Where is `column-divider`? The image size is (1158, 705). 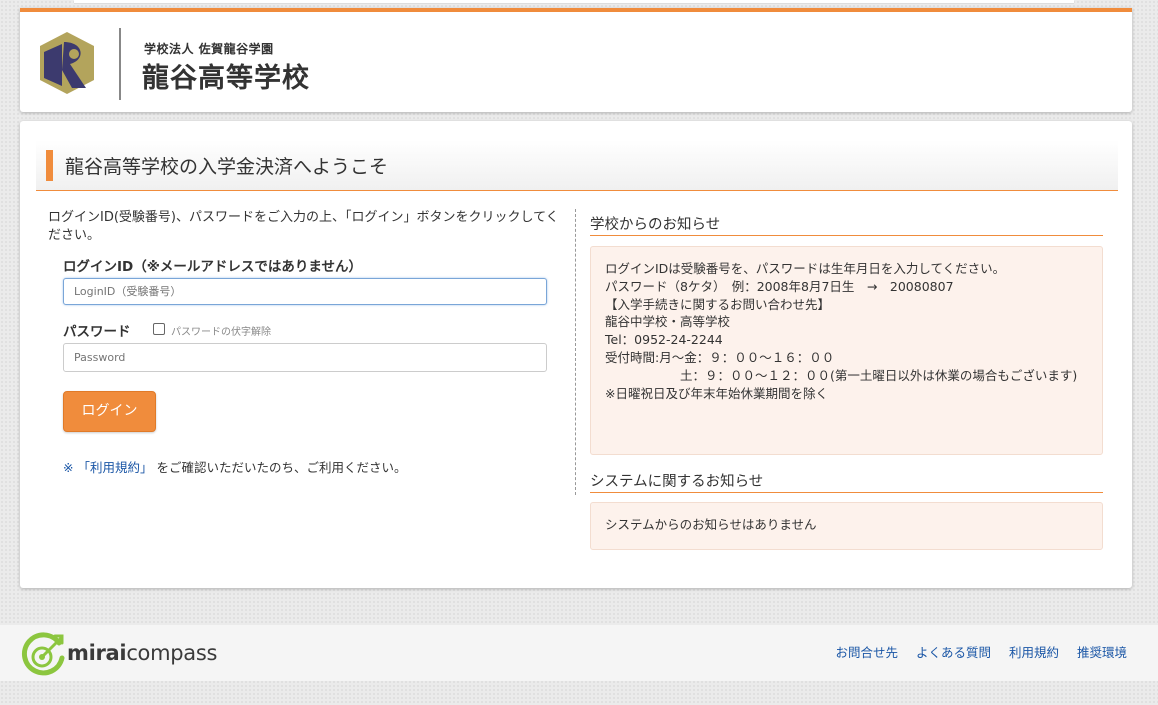
column-divider is located at coordinates (575, 352).